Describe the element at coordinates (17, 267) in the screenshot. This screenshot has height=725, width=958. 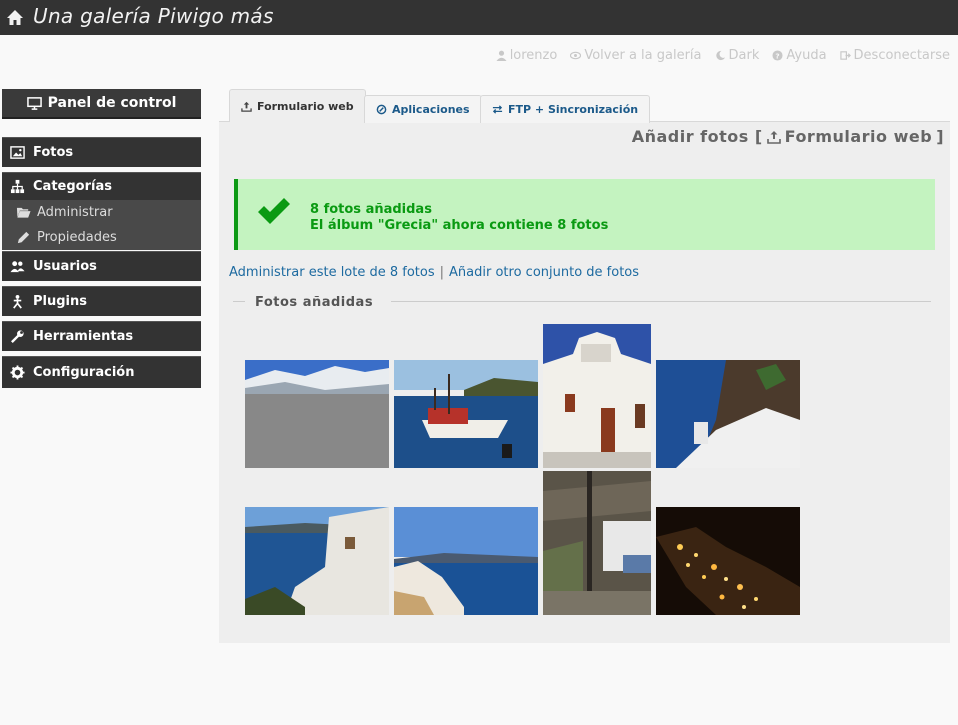
I see `users-icon` at that location.